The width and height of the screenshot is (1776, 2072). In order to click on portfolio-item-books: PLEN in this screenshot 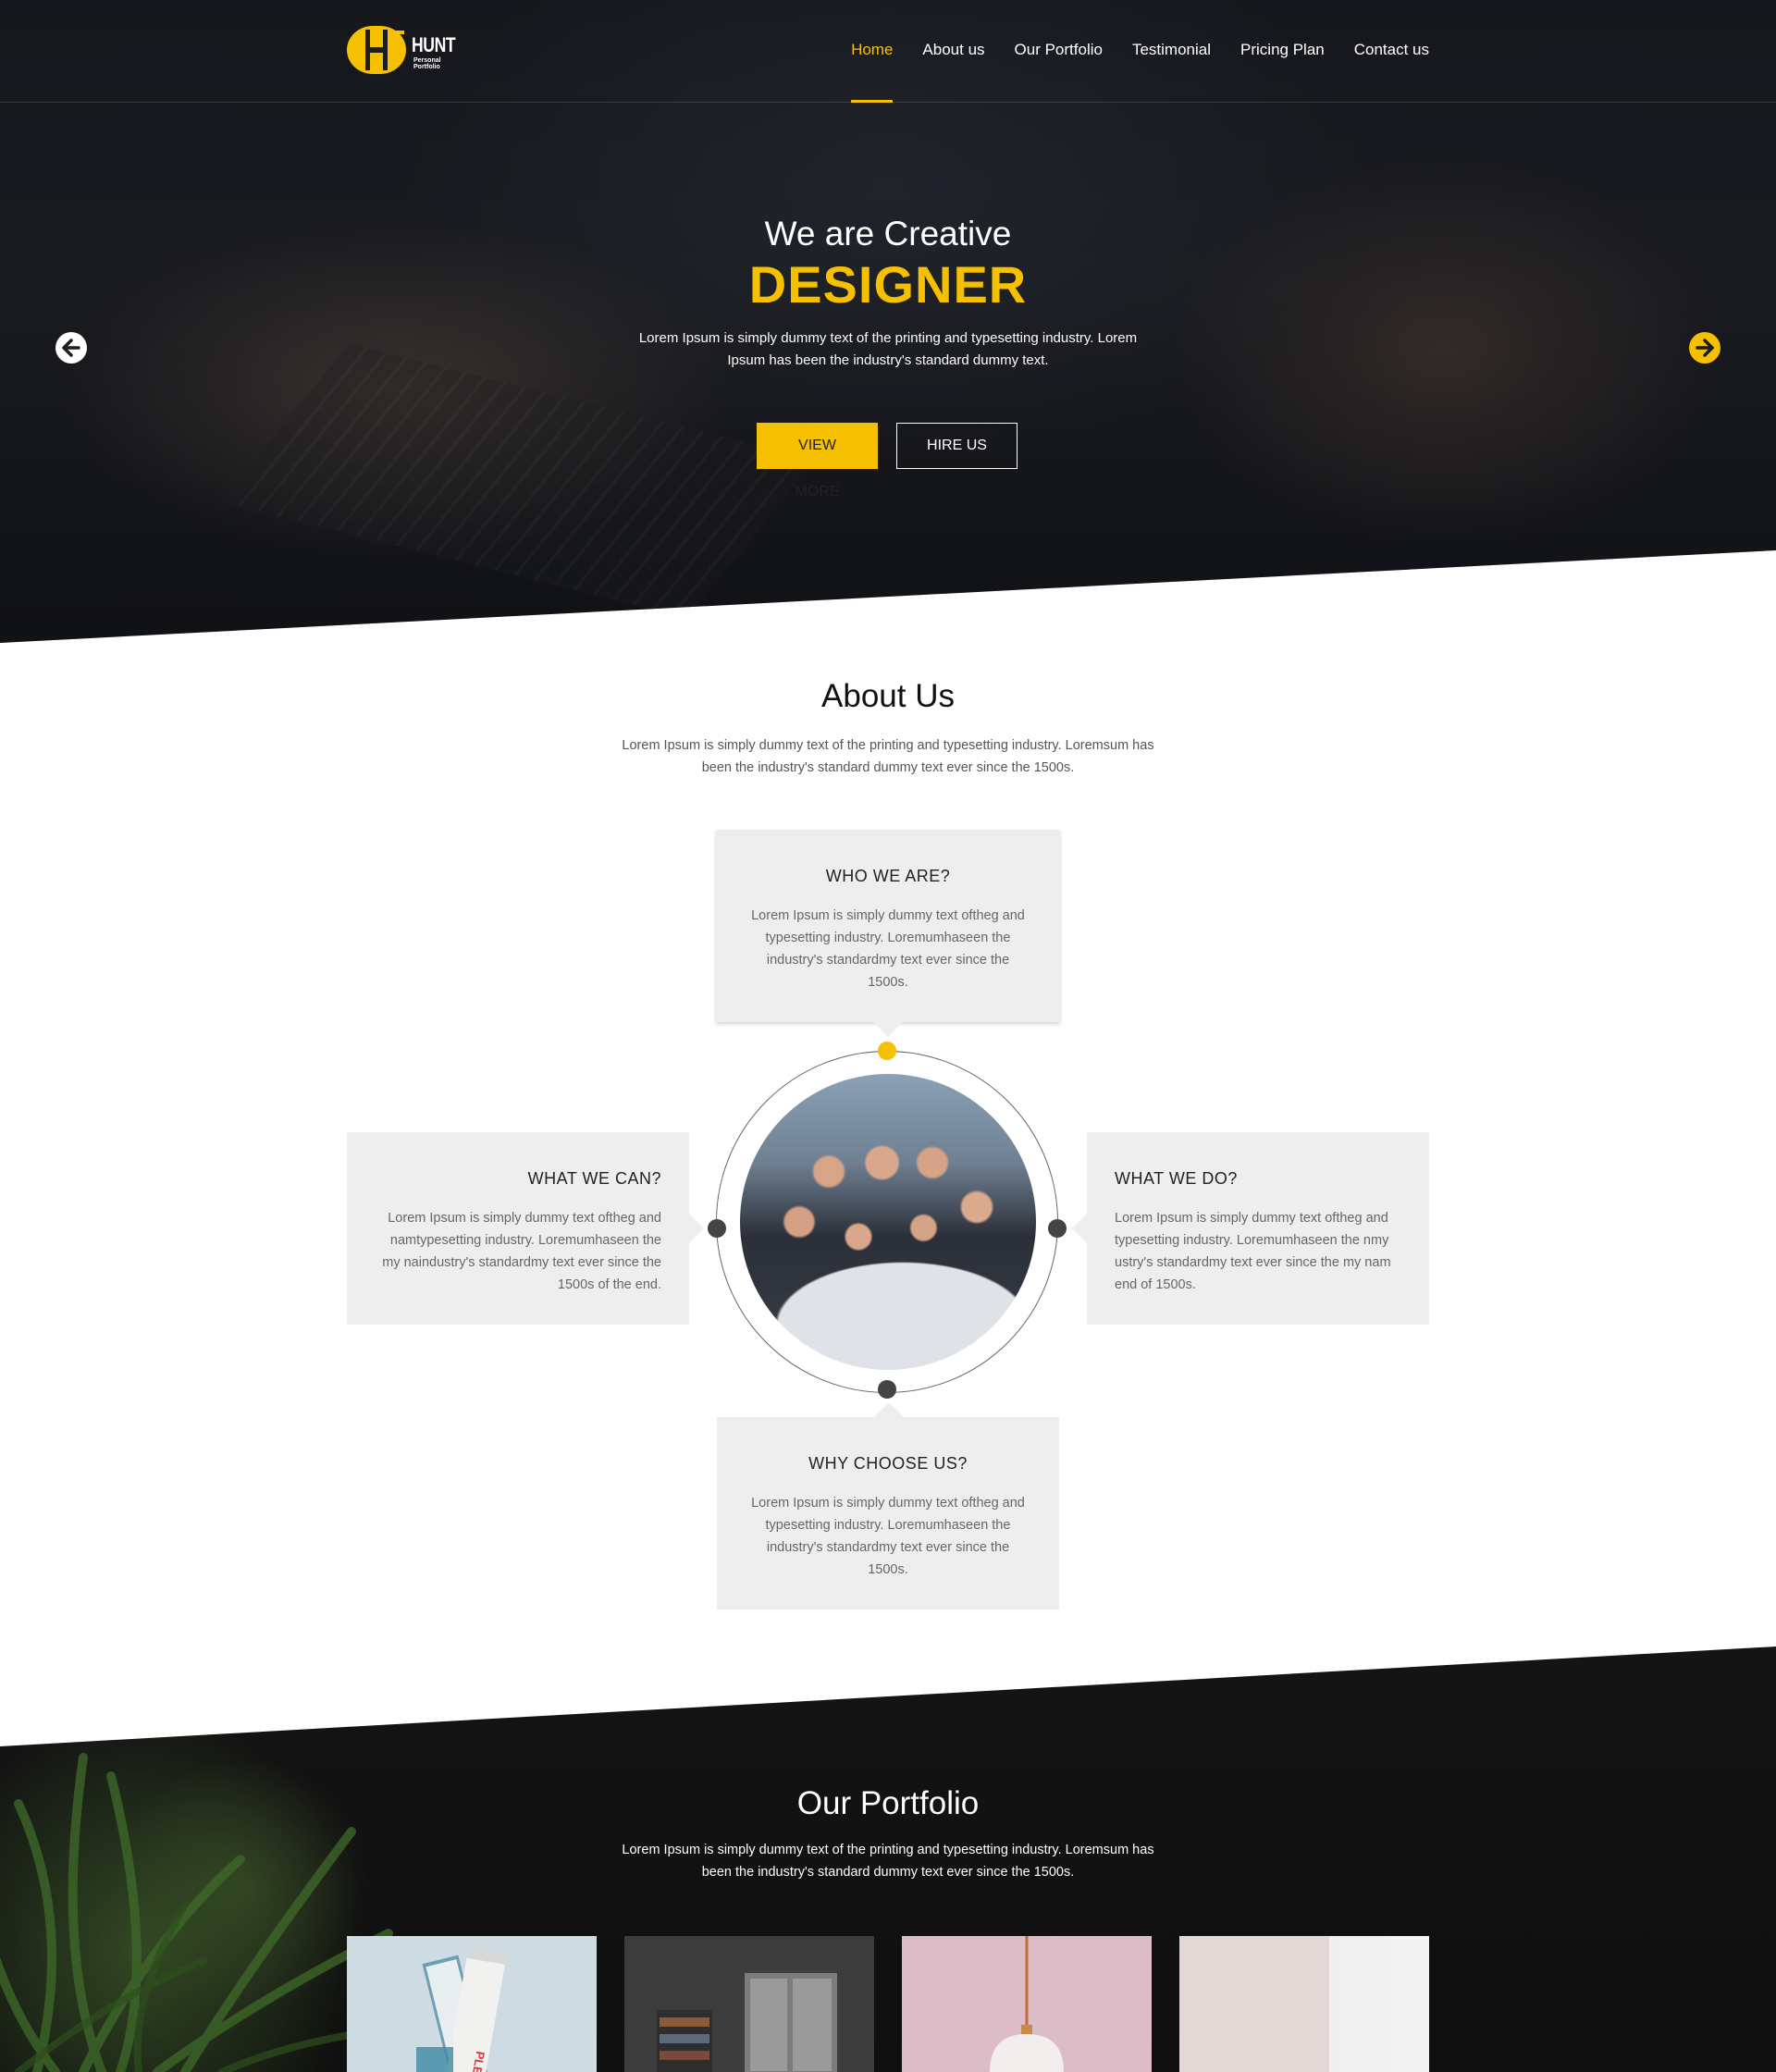, I will do `click(472, 2004)`.